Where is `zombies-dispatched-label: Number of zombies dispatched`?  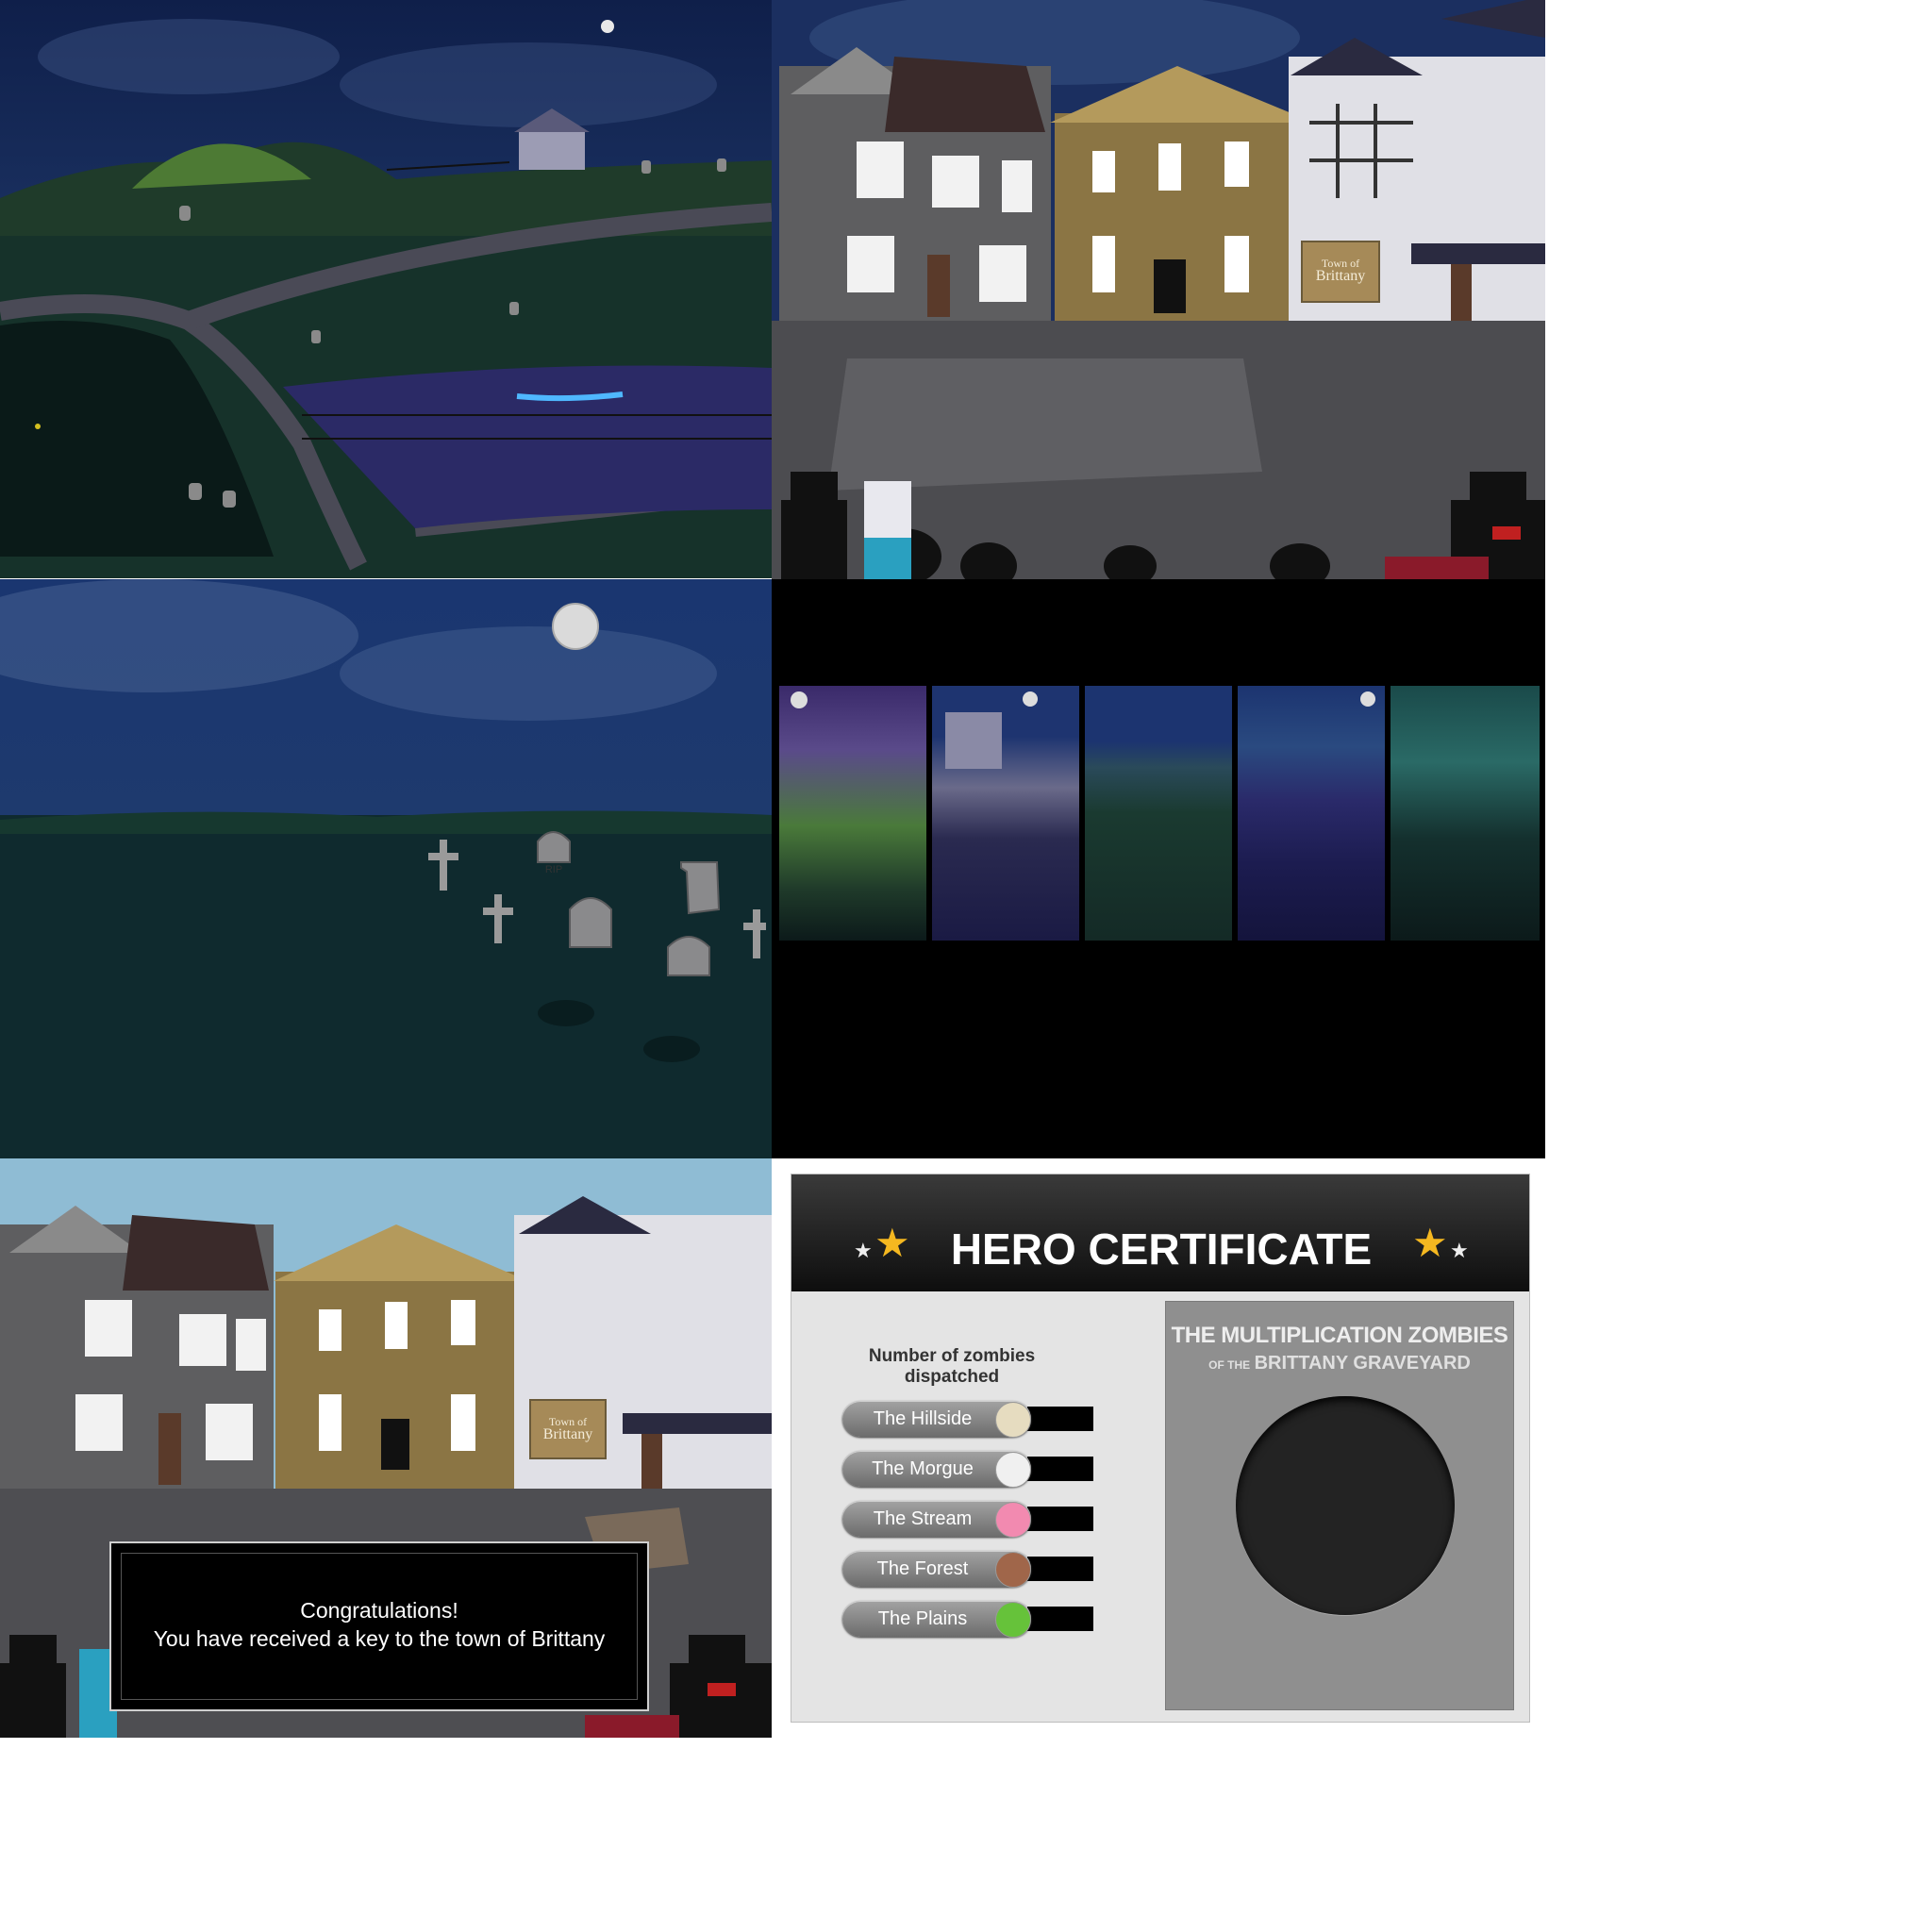
zombies-dispatched-label: Number of zombies dispatched is located at coordinates (952, 1366).